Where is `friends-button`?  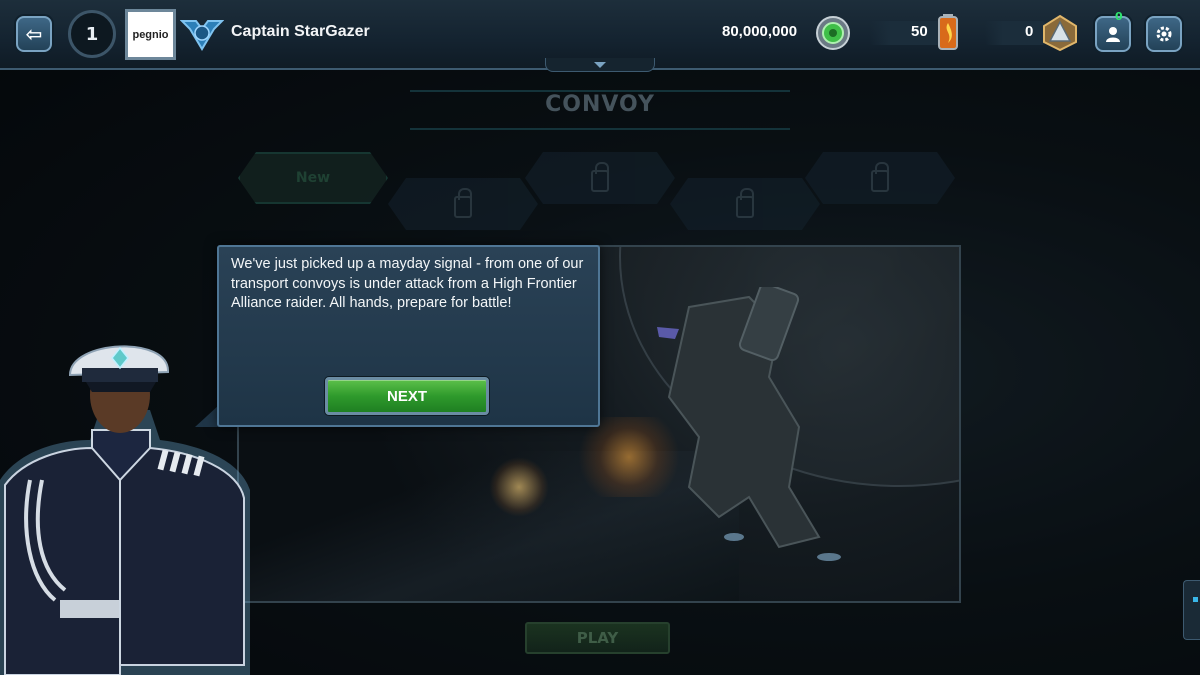 friends-button is located at coordinates (1113, 34).